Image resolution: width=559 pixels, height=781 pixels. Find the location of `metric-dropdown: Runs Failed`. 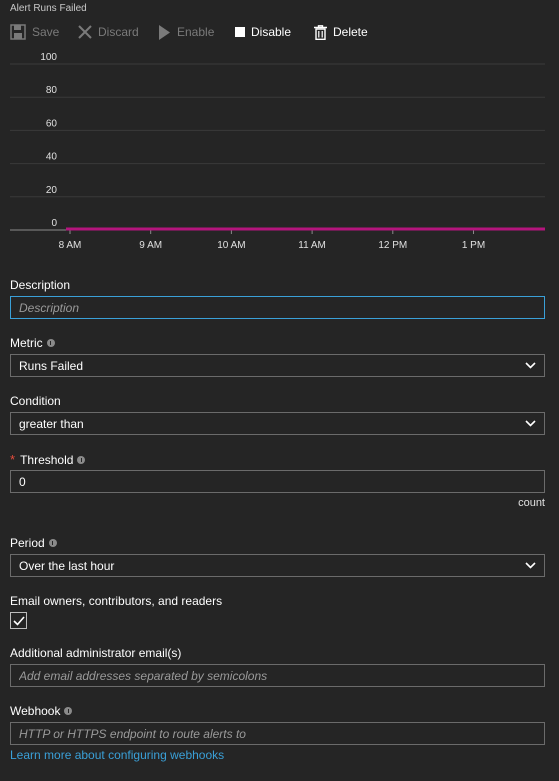

metric-dropdown: Runs Failed is located at coordinates (277, 365).